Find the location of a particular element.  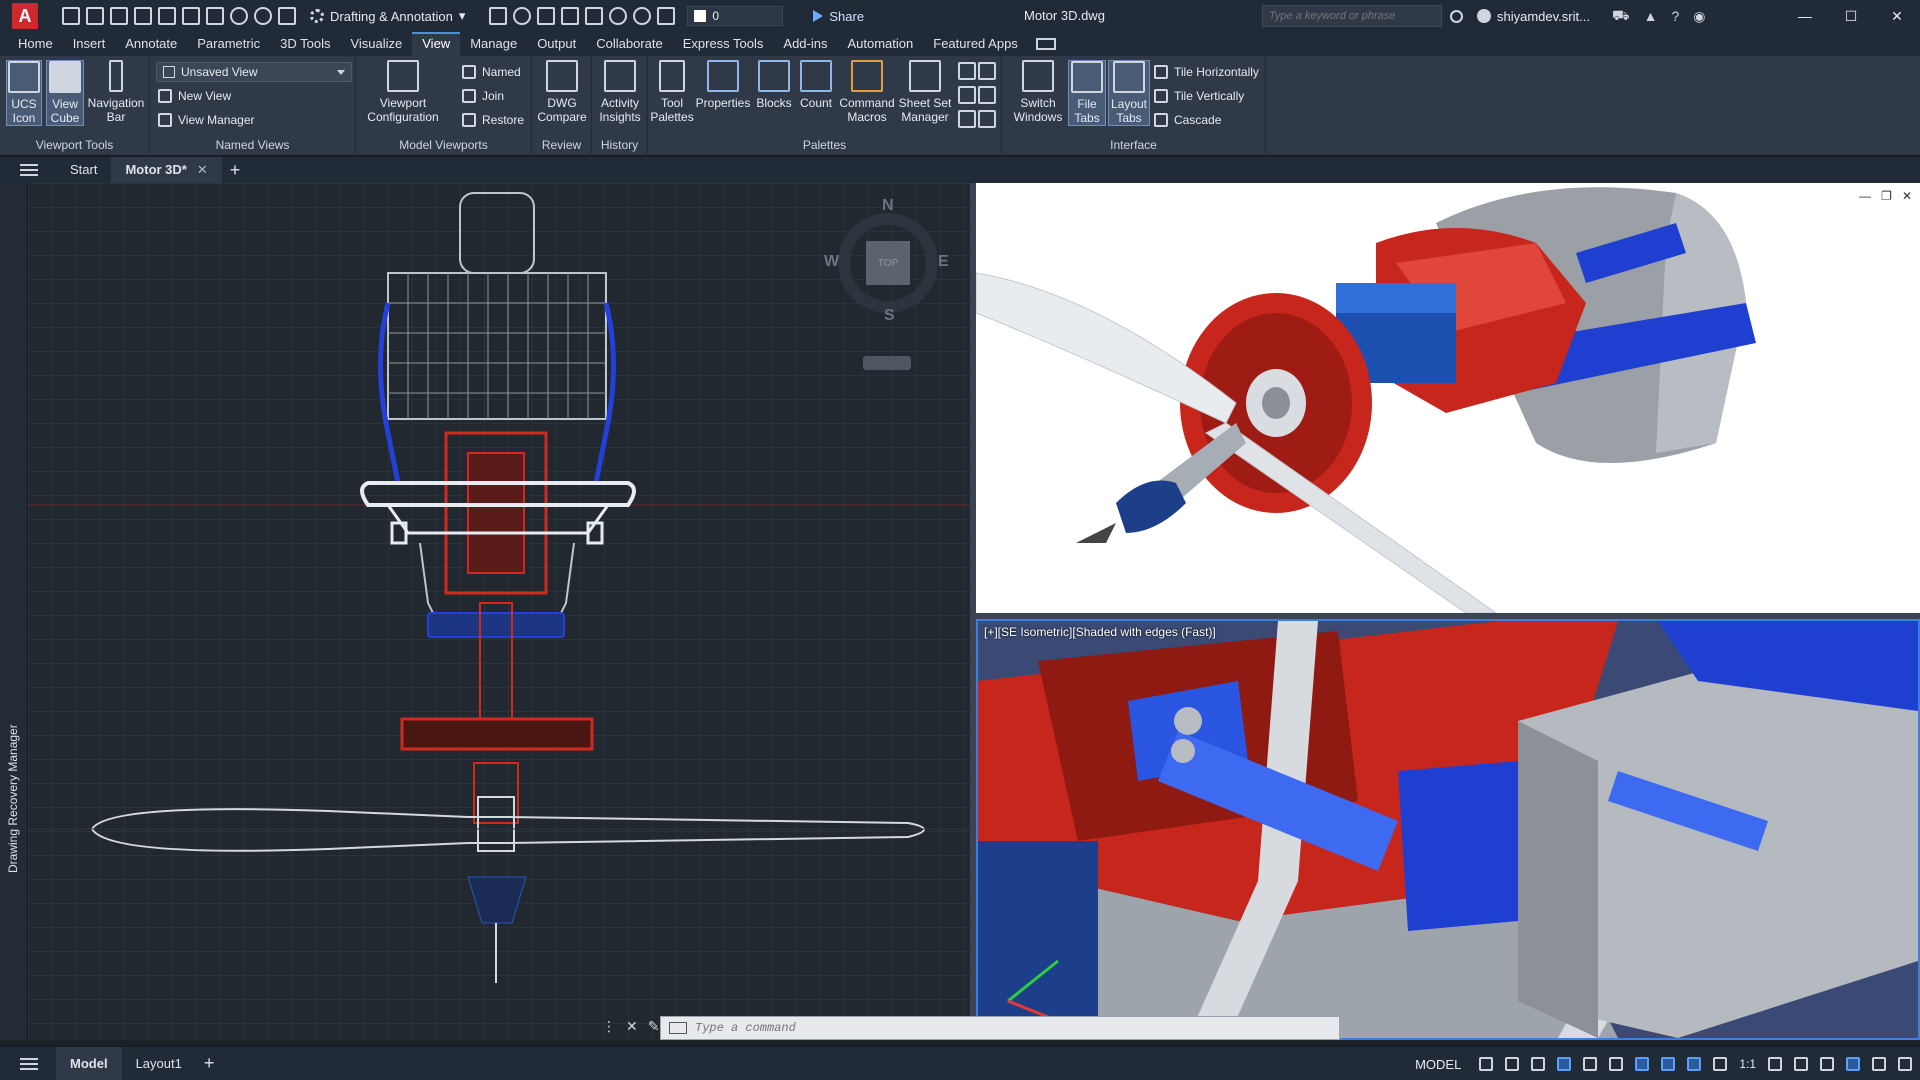

new-tab-icon: + is located at coordinates (235, 170).